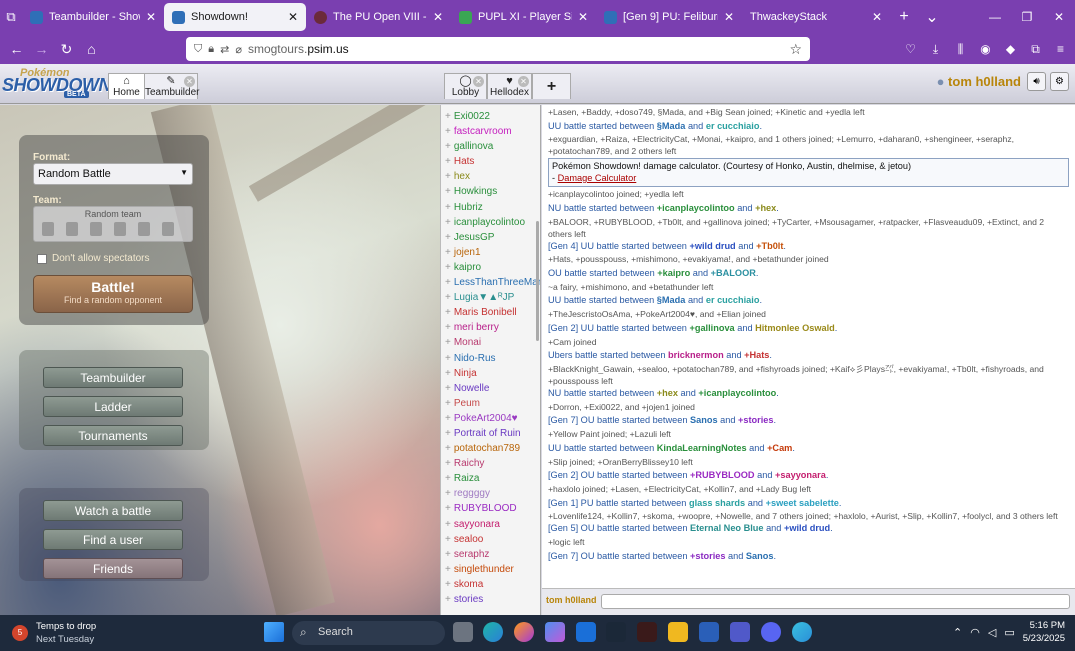  I want to click on battle-player-name: +BALOOR, so click(733, 273).